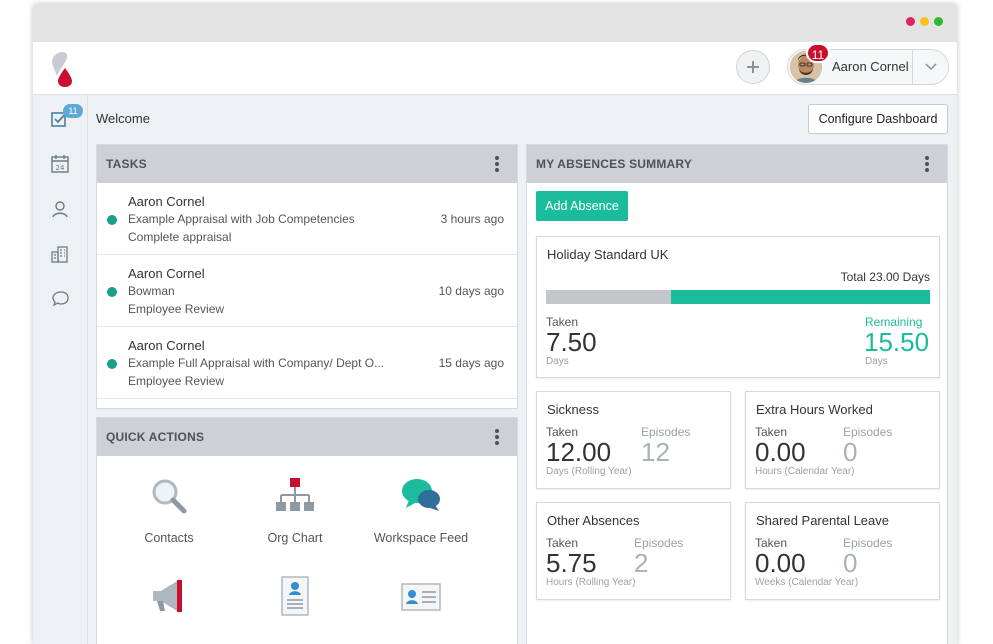  I want to click on user-name: Aaron Cornel, so click(870, 66).